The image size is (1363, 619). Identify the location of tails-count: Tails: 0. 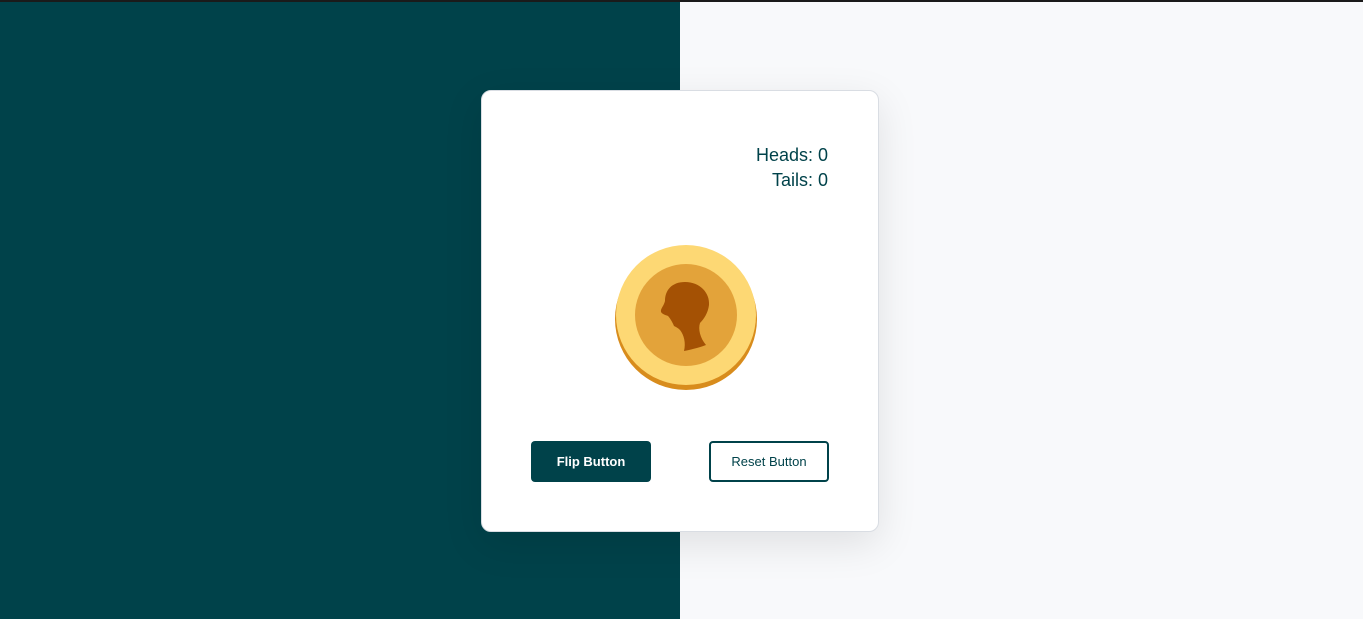
(799, 180).